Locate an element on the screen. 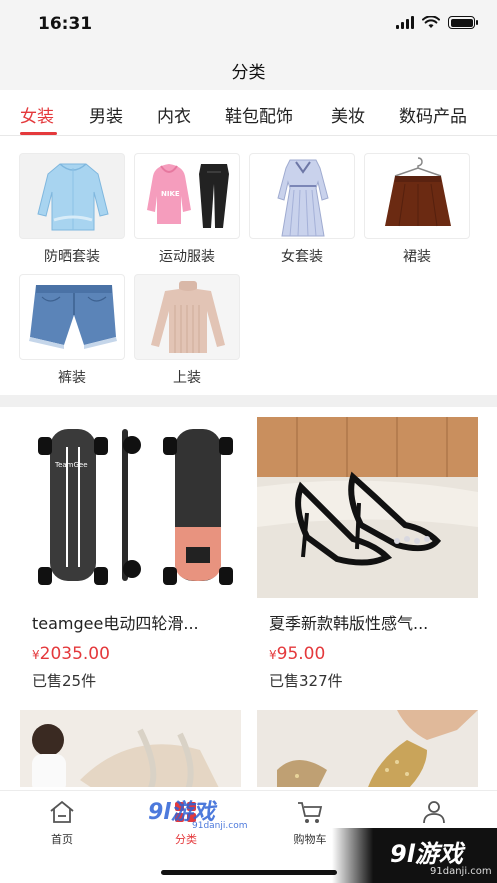 The width and height of the screenshot is (497, 883). tab-digital: 数码产品 is located at coordinates (433, 114).